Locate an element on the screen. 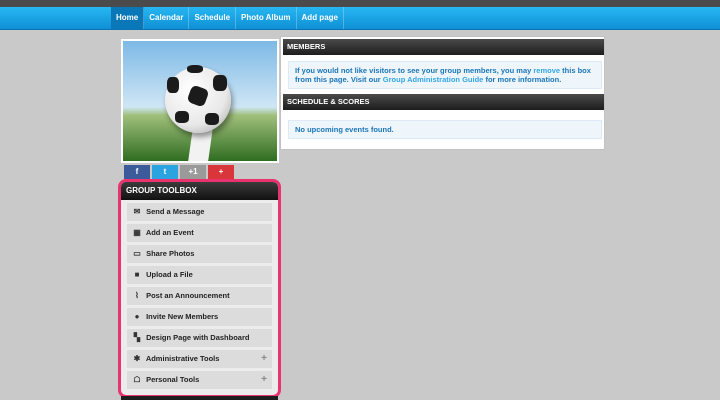 The image size is (720, 400). share-more-button: + is located at coordinates (221, 172).